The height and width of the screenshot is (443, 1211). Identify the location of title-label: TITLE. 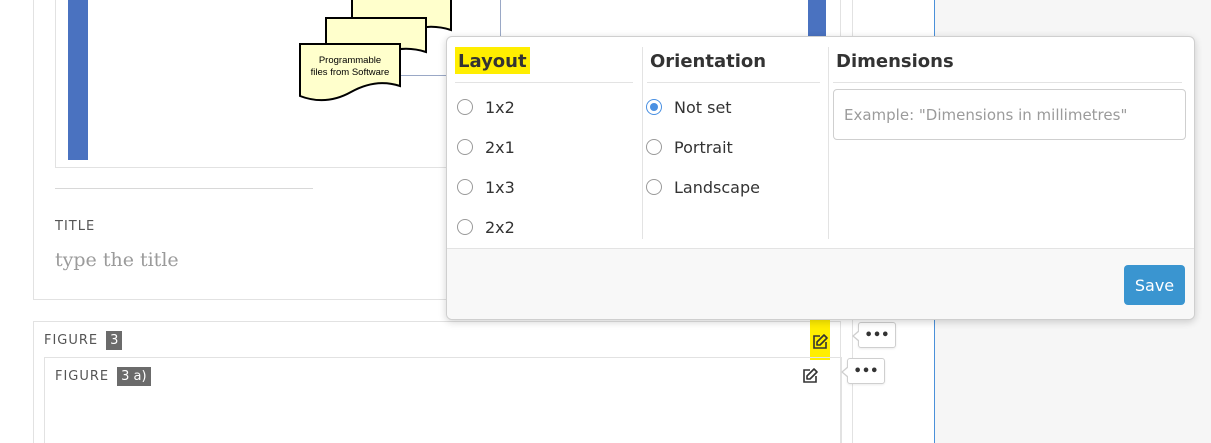
(75, 226).